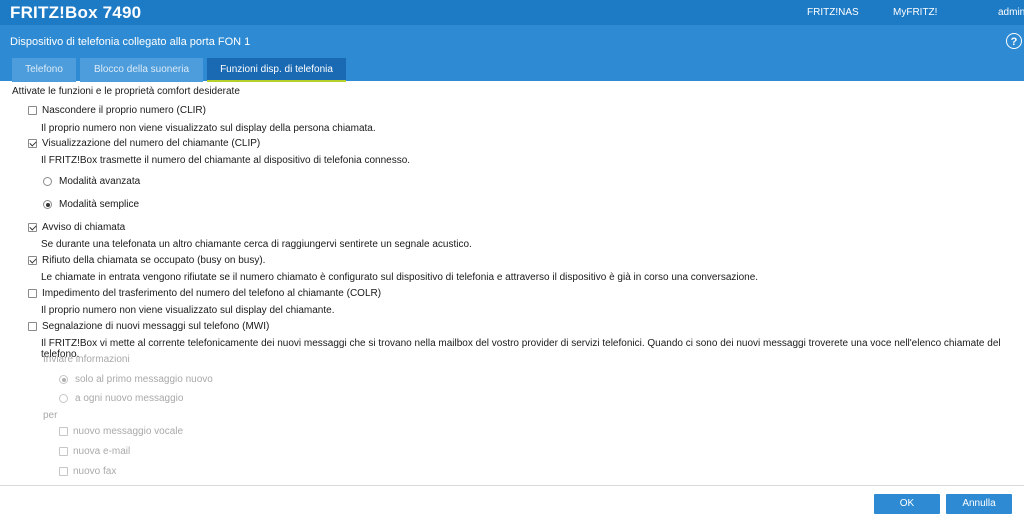 This screenshot has width=1024, height=526. Describe the element at coordinates (50, 415) in the screenshot. I see `mwi-per-label: per` at that location.